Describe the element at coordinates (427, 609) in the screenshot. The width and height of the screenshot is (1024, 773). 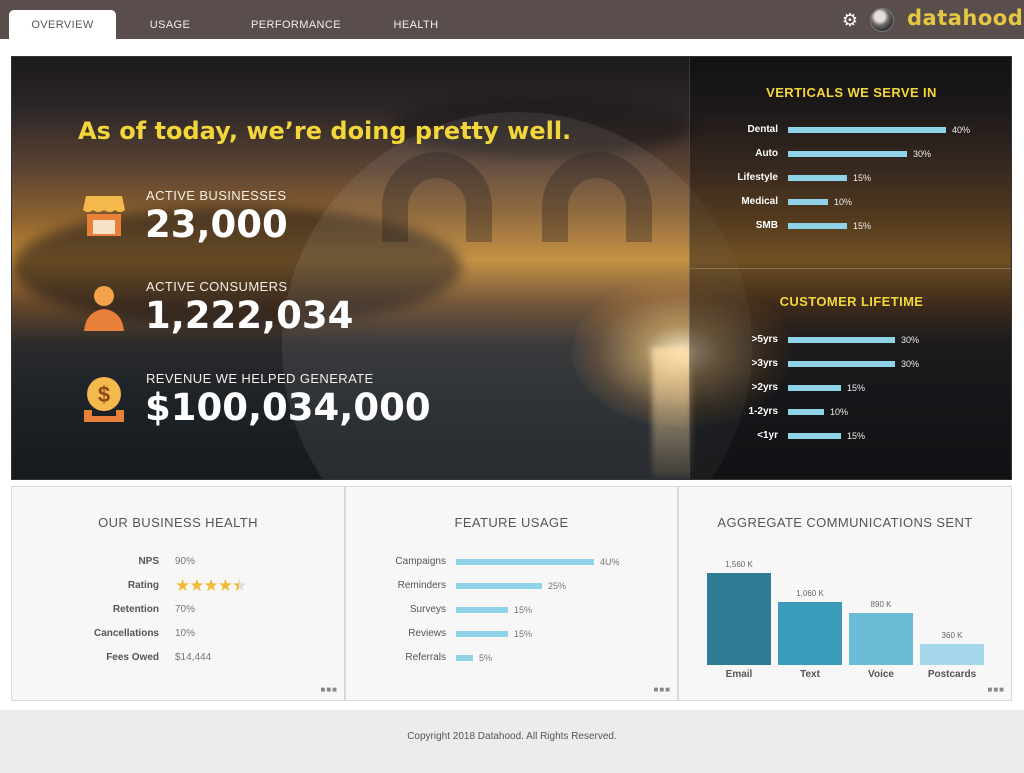
I see `feature-row-label: Surveys` at that location.